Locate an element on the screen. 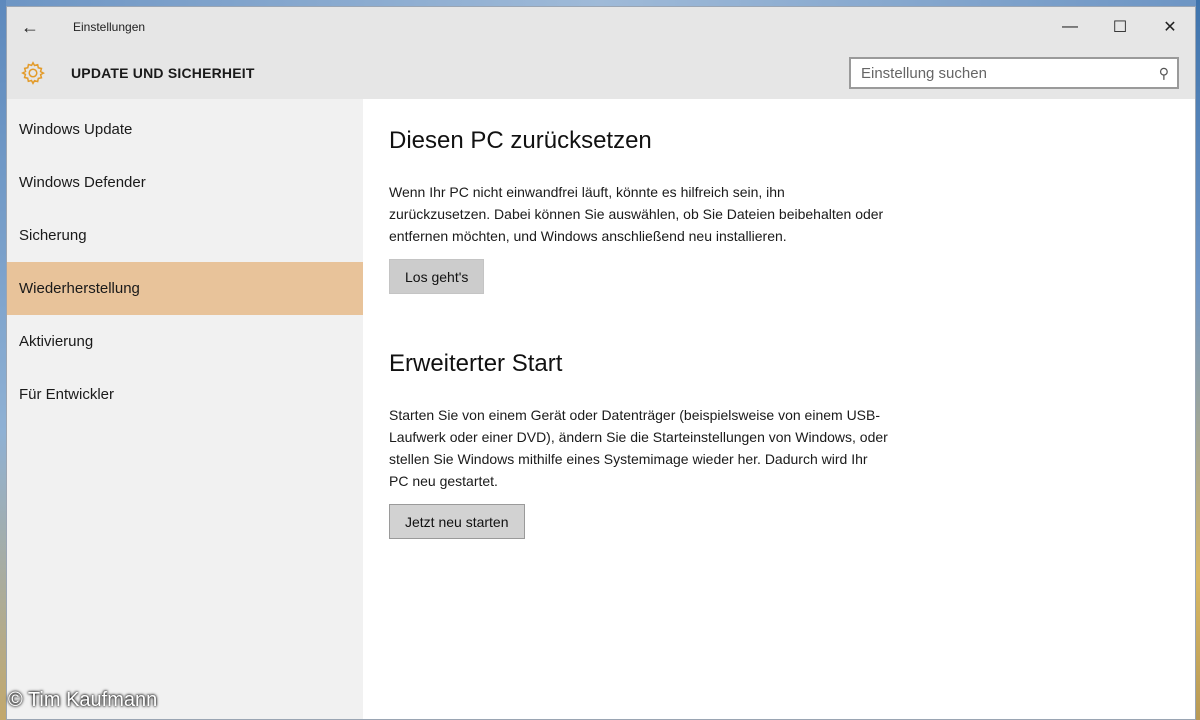  sidebar-item-aktivierung: Aktivierung is located at coordinates (185, 341).